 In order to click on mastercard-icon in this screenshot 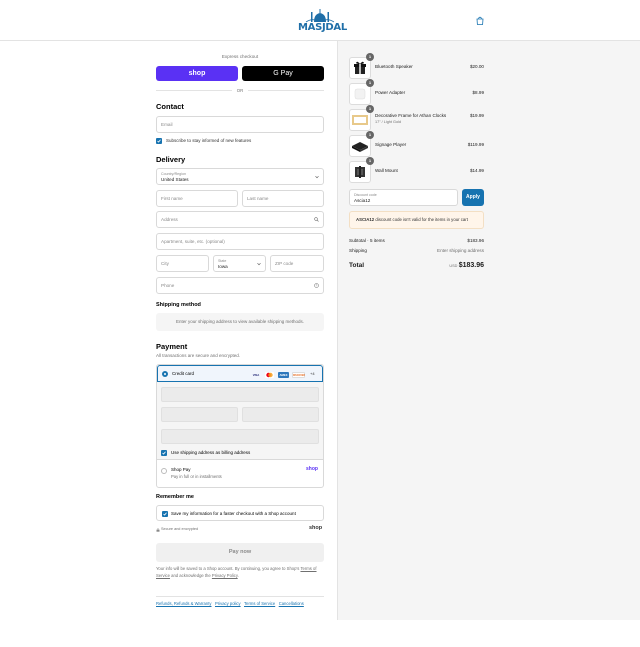, I will do `click(269, 375)`.